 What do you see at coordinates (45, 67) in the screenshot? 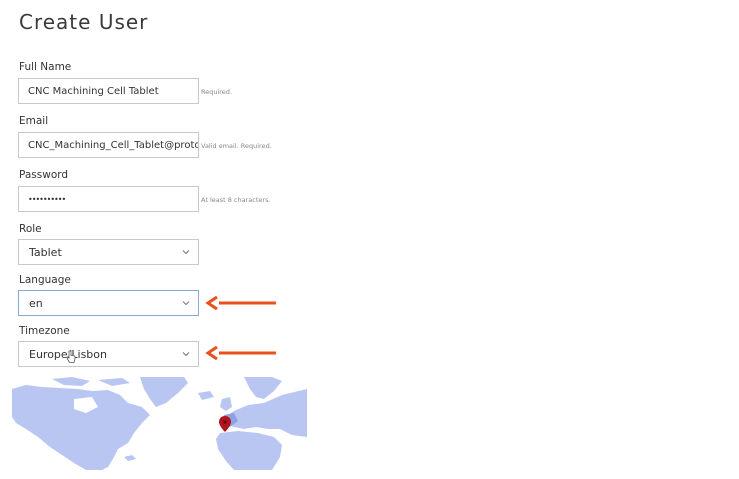
I see `full-name-label: Full Name` at bounding box center [45, 67].